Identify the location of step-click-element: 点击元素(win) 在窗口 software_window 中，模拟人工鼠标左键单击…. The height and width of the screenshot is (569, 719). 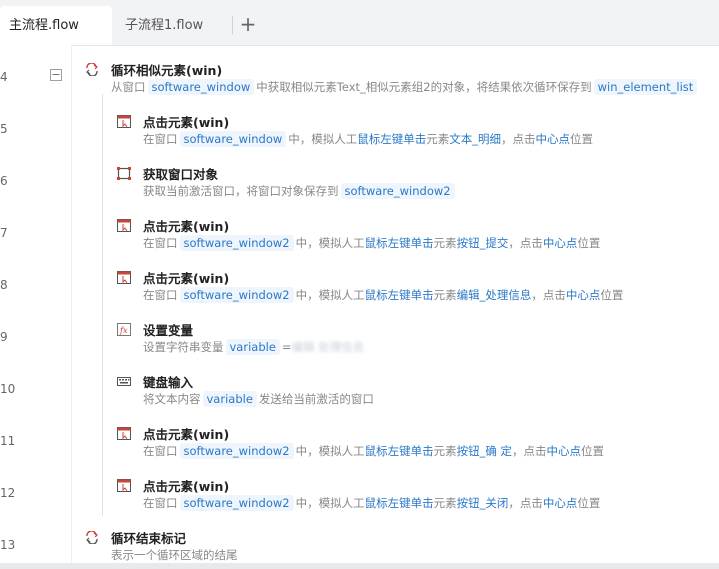
(417, 132).